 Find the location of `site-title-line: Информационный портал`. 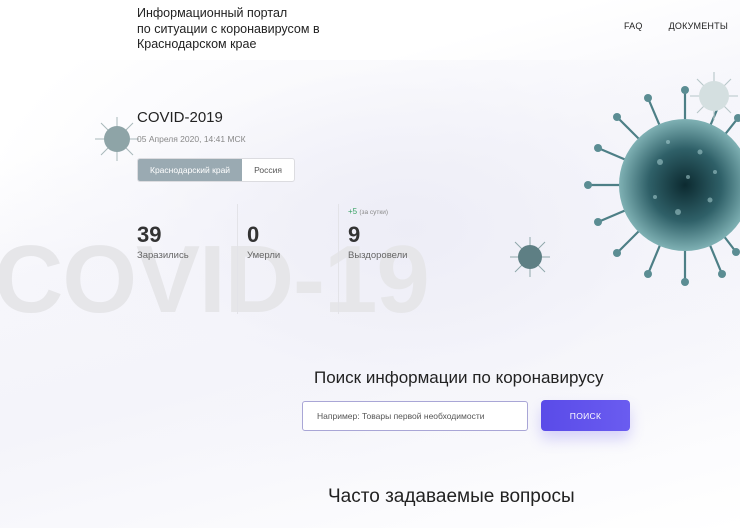

site-title-line: Информационный портал is located at coordinates (212, 13).